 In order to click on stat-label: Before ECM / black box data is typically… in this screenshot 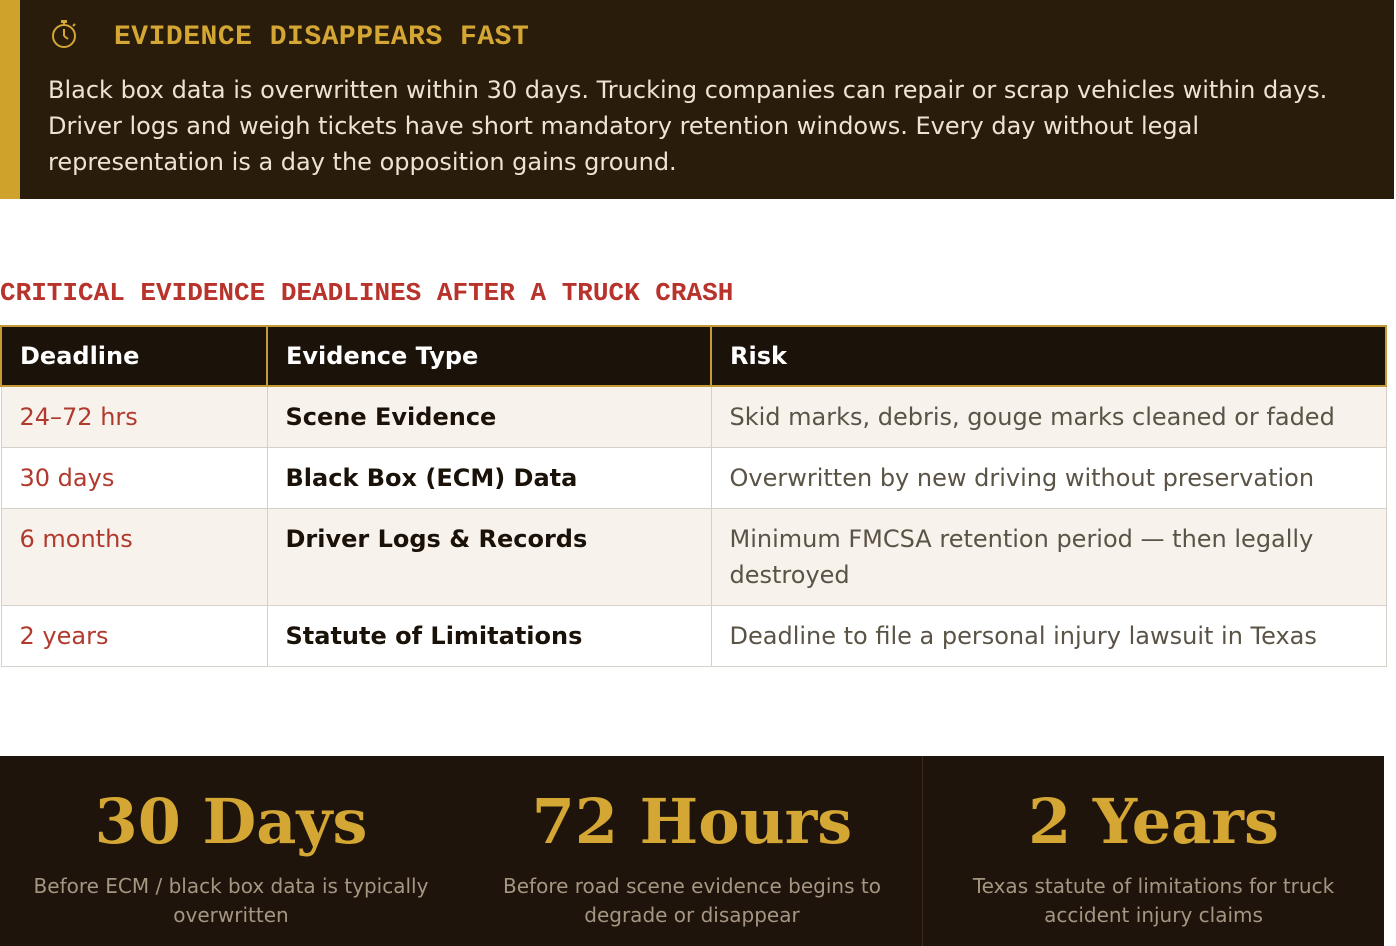, I will do `click(231, 900)`.